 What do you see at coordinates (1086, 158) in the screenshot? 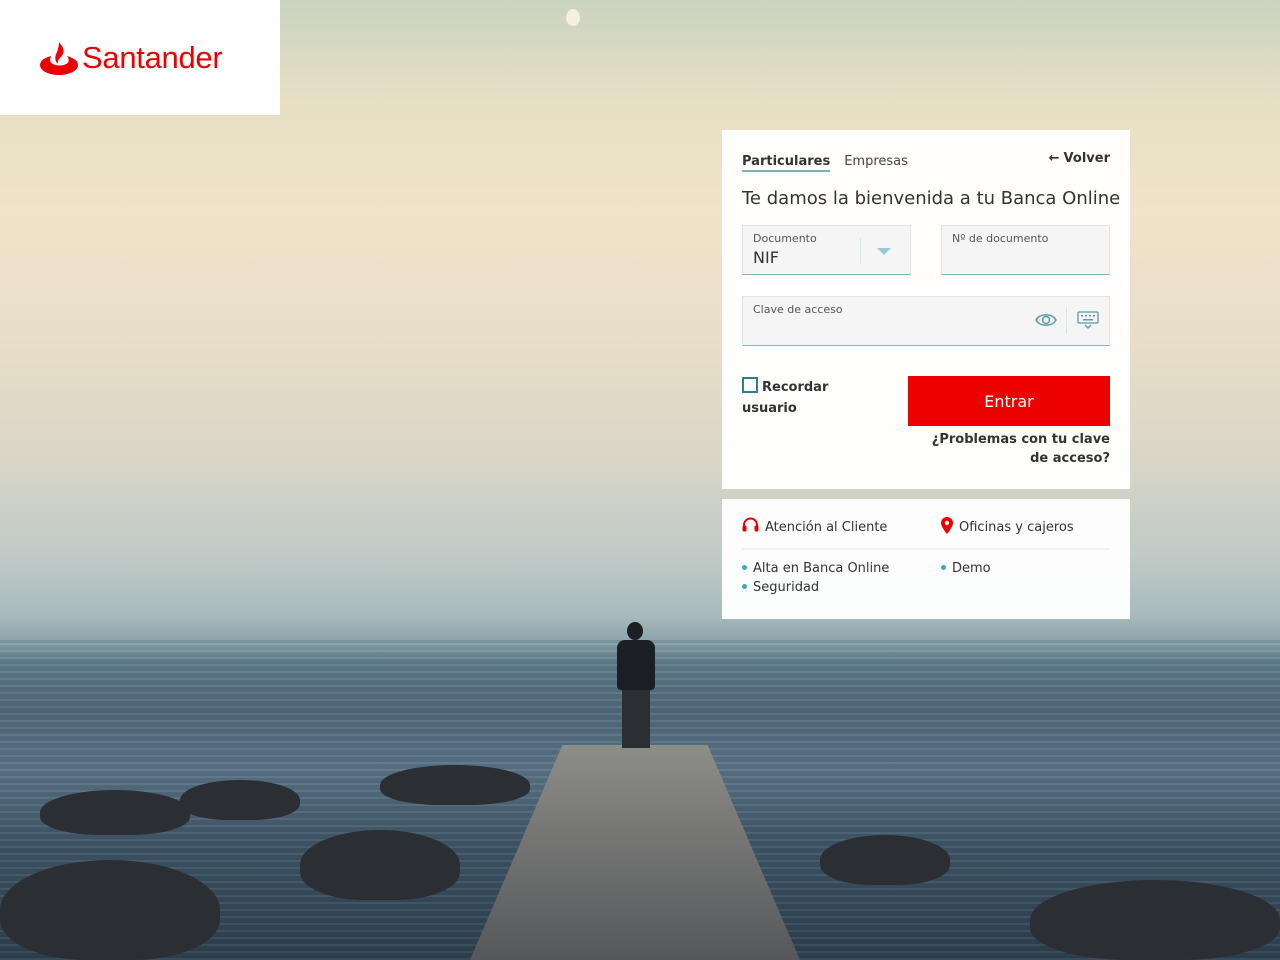
I see `back-label: Volver` at bounding box center [1086, 158].